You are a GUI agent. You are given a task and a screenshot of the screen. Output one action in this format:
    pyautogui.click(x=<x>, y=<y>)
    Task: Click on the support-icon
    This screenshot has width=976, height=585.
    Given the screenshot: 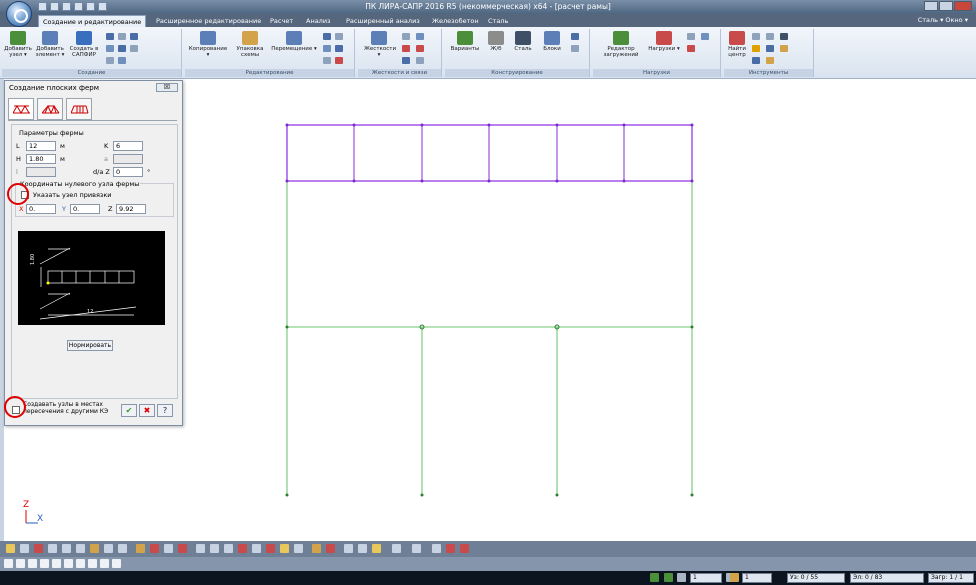 What is the action you would take?
    pyautogui.click(x=406, y=48)
    